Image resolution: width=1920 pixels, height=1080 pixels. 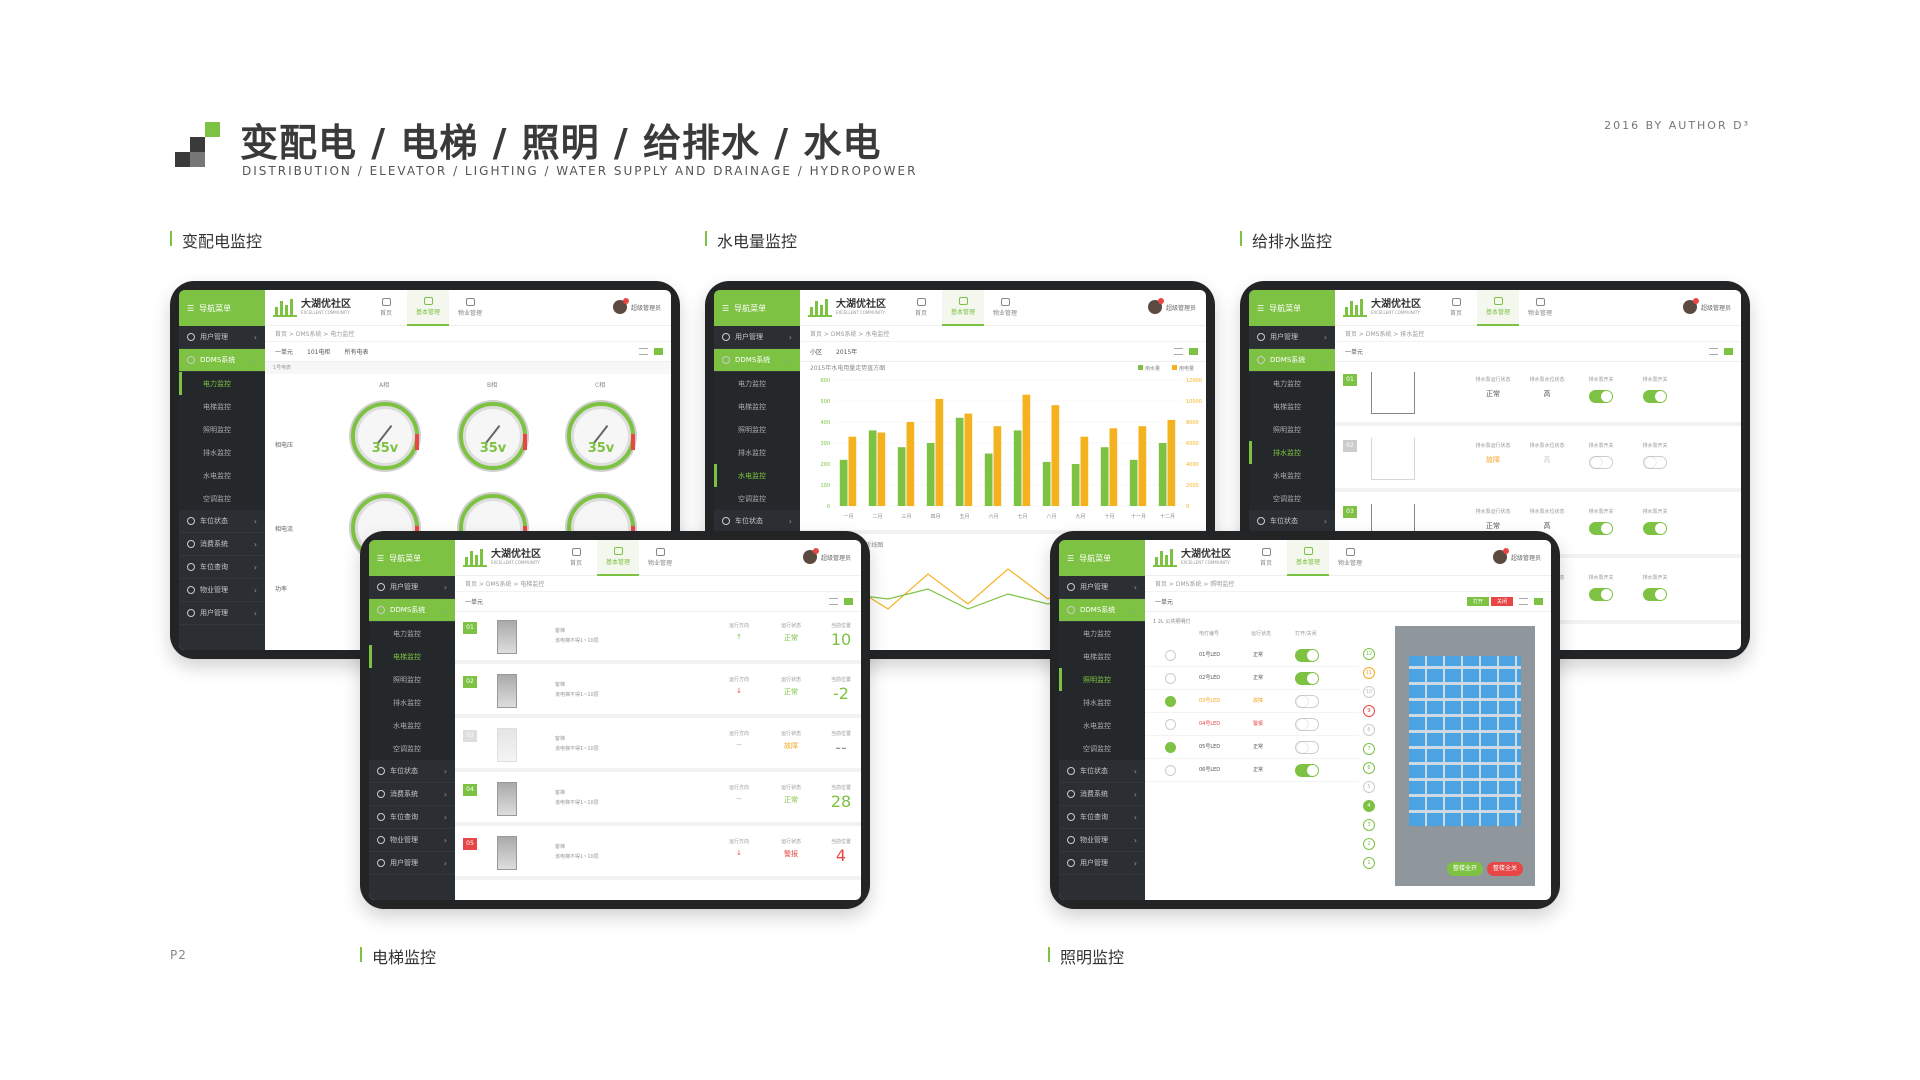 What do you see at coordinates (1252, 701) in the screenshot?
I see `light-row: 03号LED 故障` at bounding box center [1252, 701].